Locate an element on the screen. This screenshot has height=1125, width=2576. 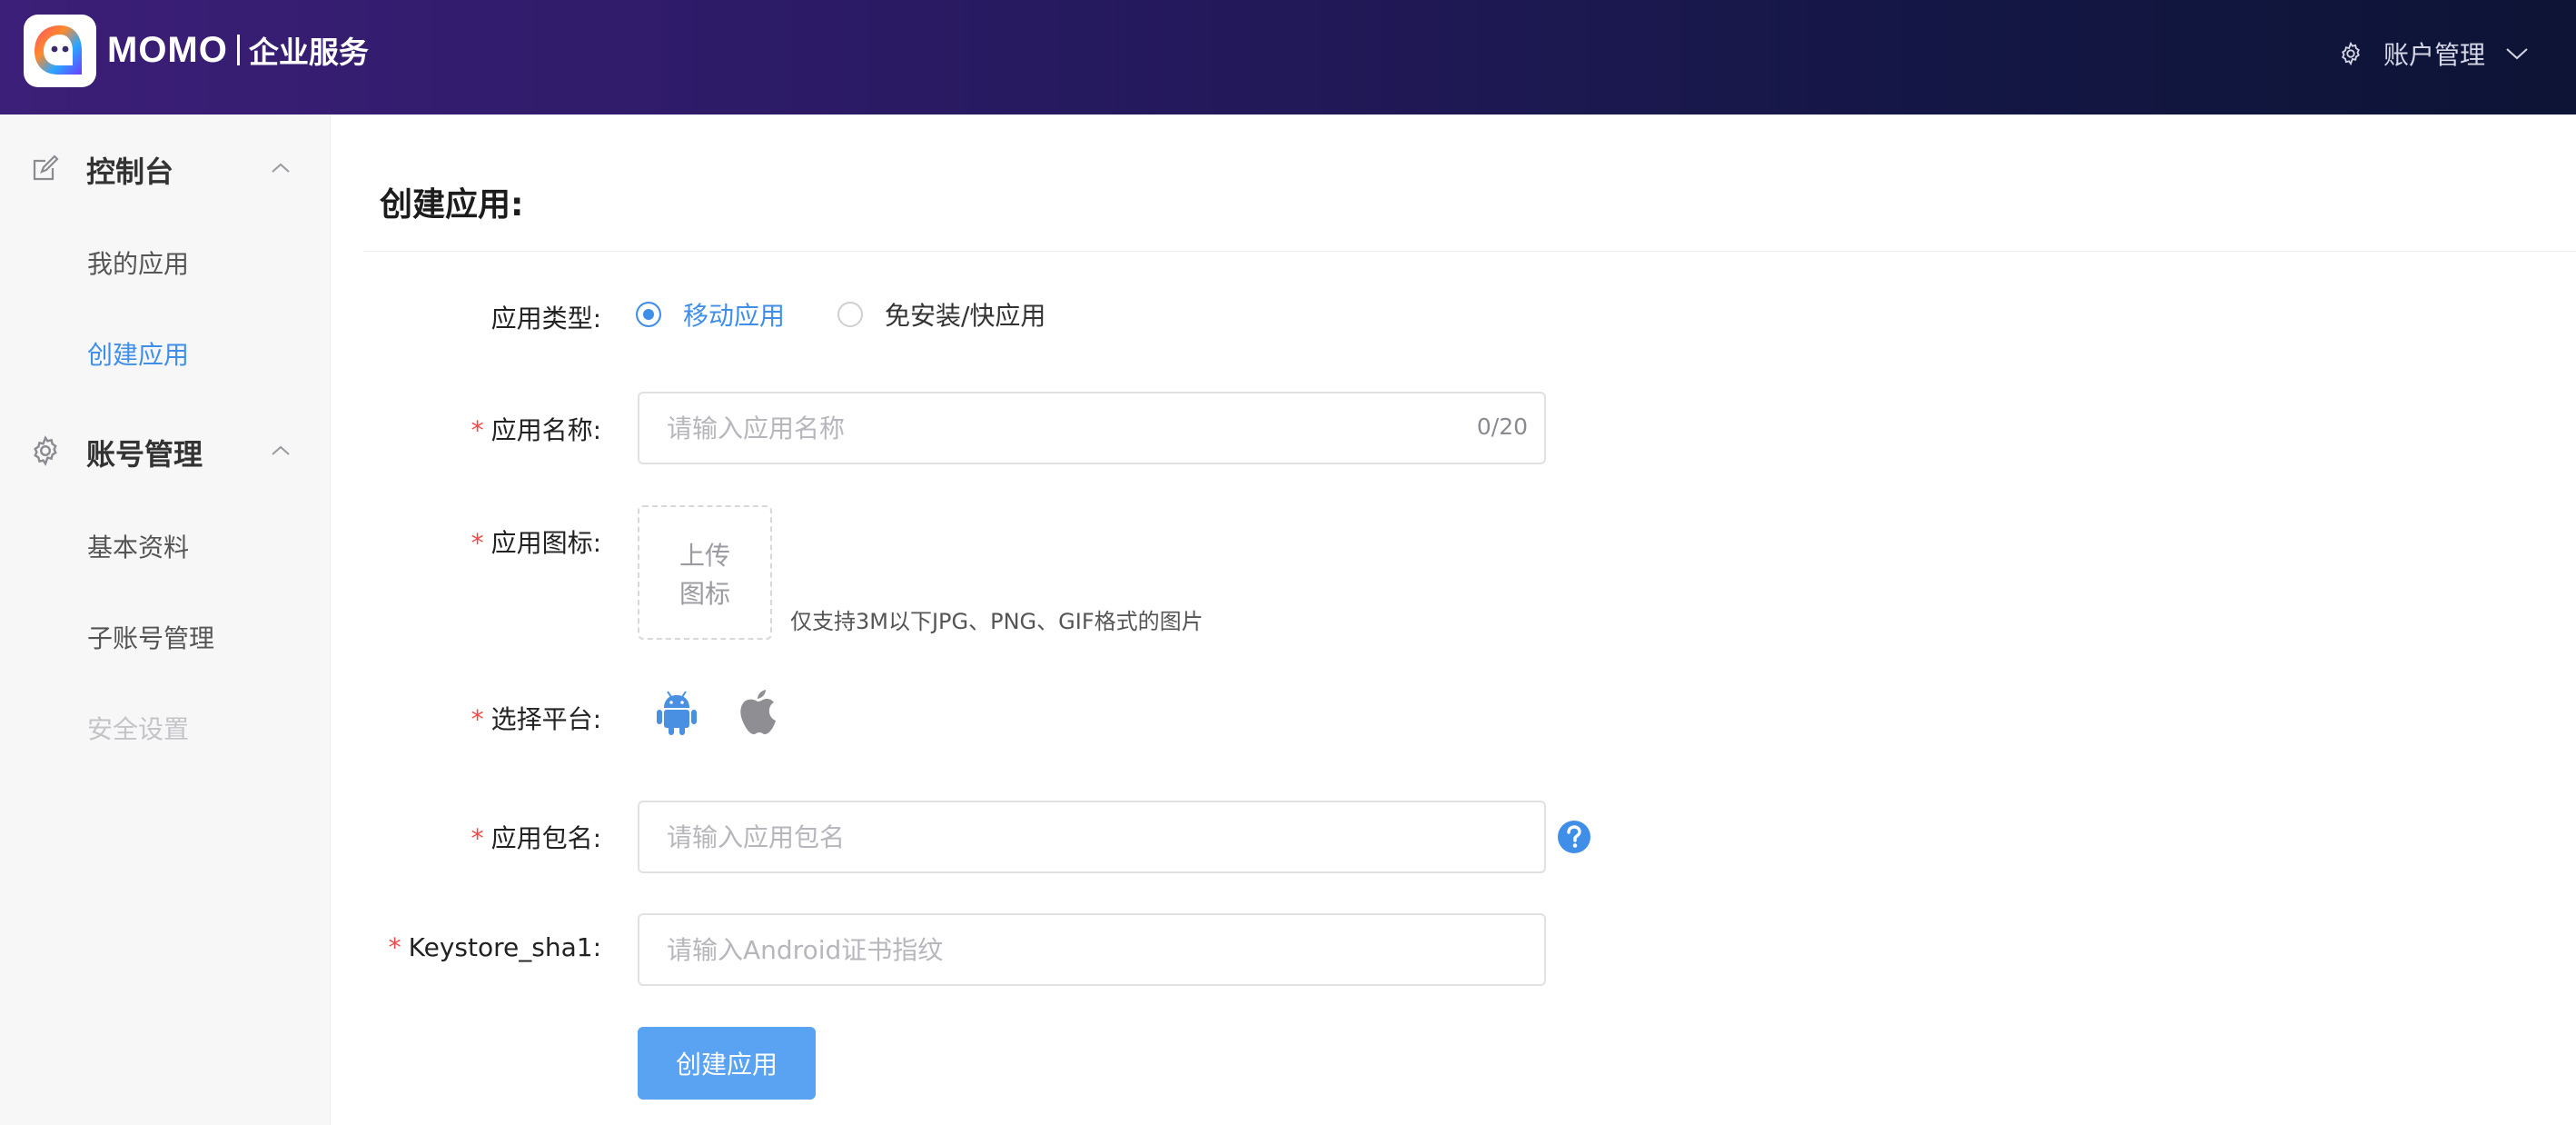
sidebar: 控制台 我的应用 创建应用 账号管理 基本资料 子账号管理 安全设置 is located at coordinates (165, 619).